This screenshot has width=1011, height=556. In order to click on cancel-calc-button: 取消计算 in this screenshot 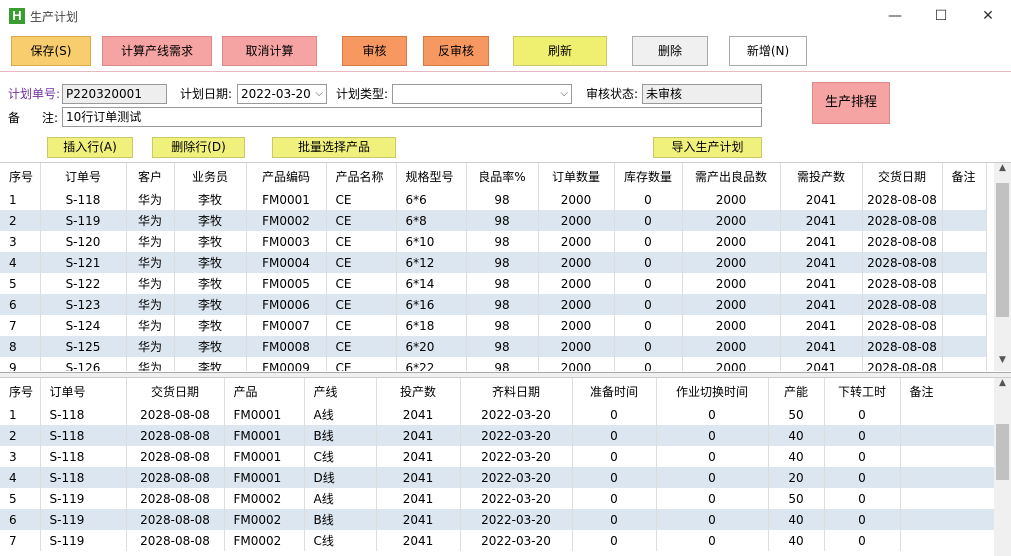, I will do `click(269, 51)`.